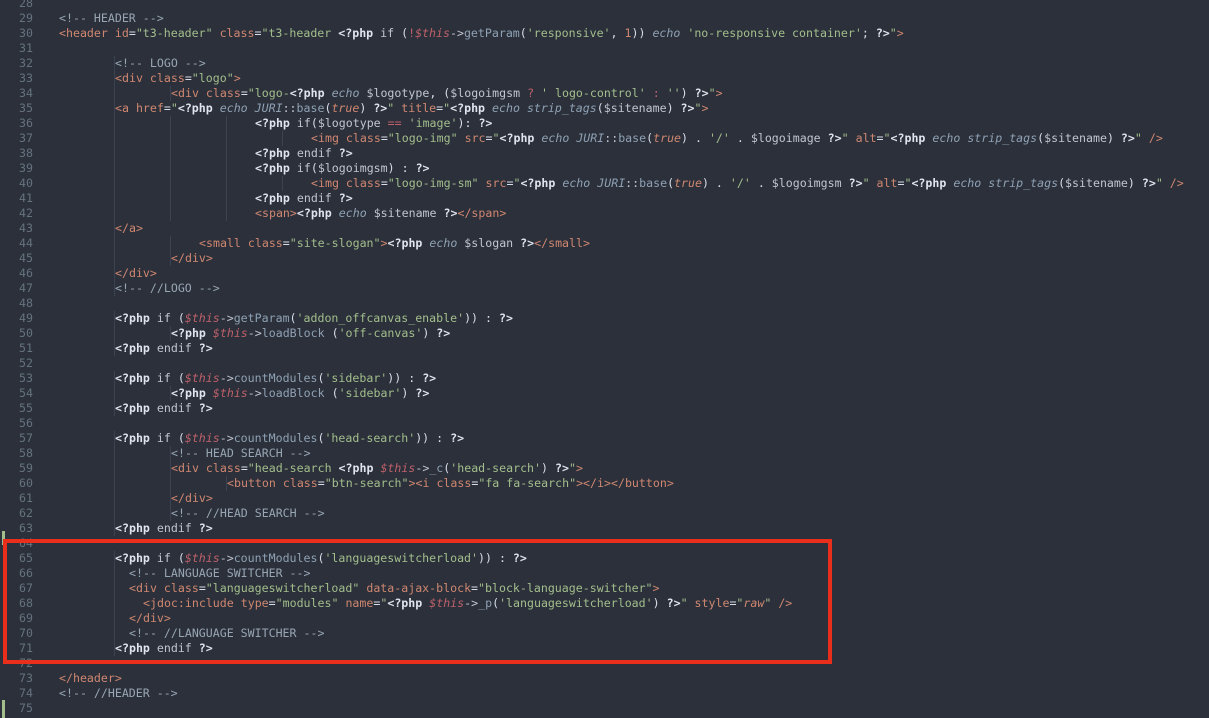  I want to click on code-line: 42 <span><?php echo $sitename ?></span>, so click(604, 213).